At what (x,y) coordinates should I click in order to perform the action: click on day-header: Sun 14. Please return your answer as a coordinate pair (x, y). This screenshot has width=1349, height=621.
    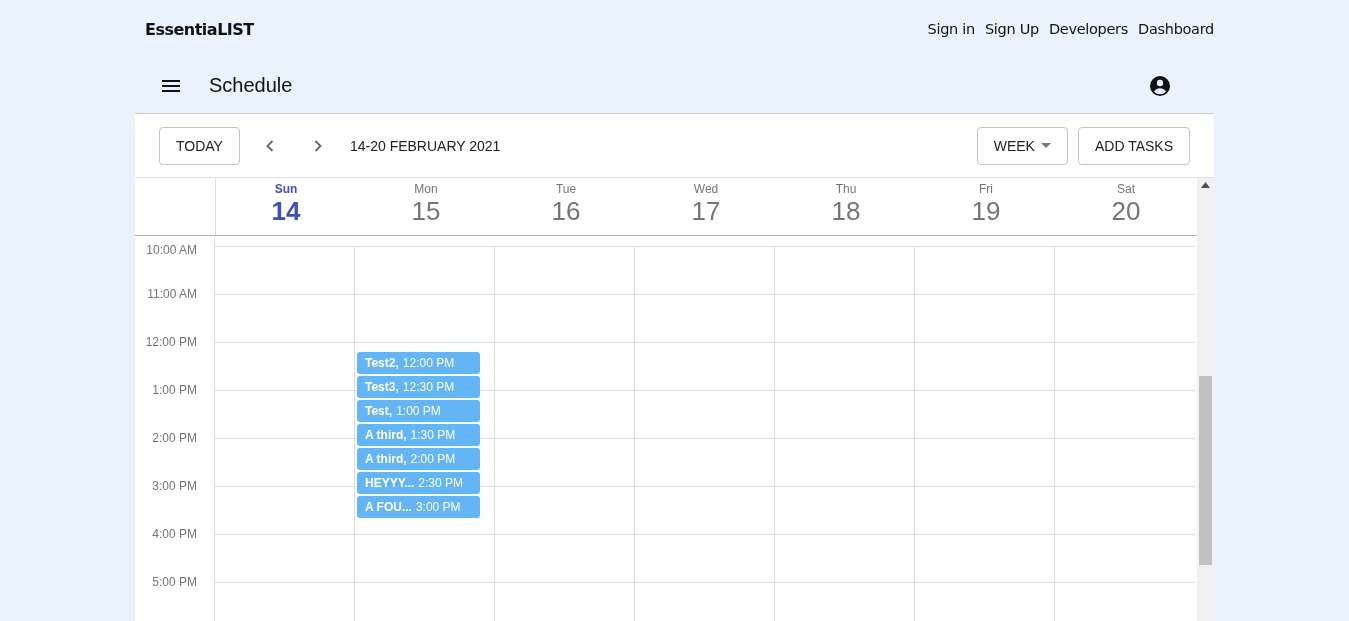
    Looking at the image, I should click on (286, 206).